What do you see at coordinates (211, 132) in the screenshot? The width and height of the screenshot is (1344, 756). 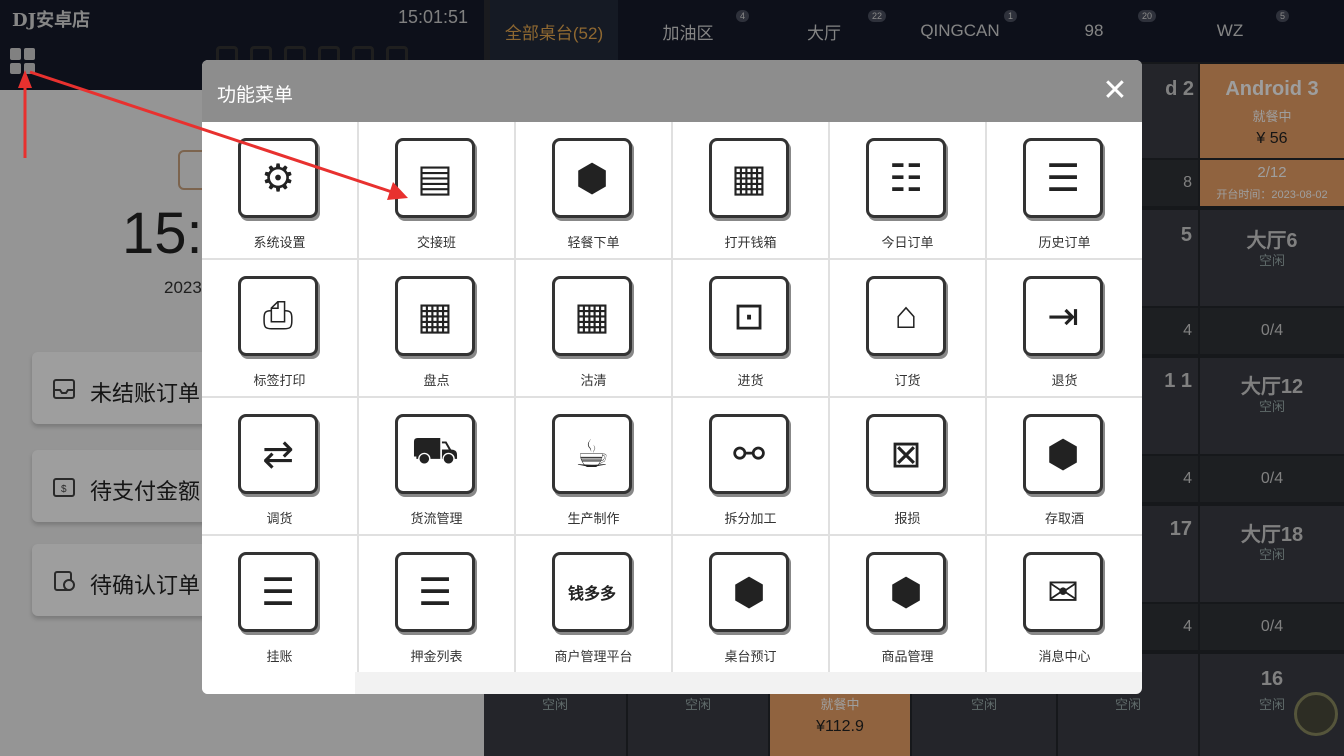 I see `arrow-to-shift` at bounding box center [211, 132].